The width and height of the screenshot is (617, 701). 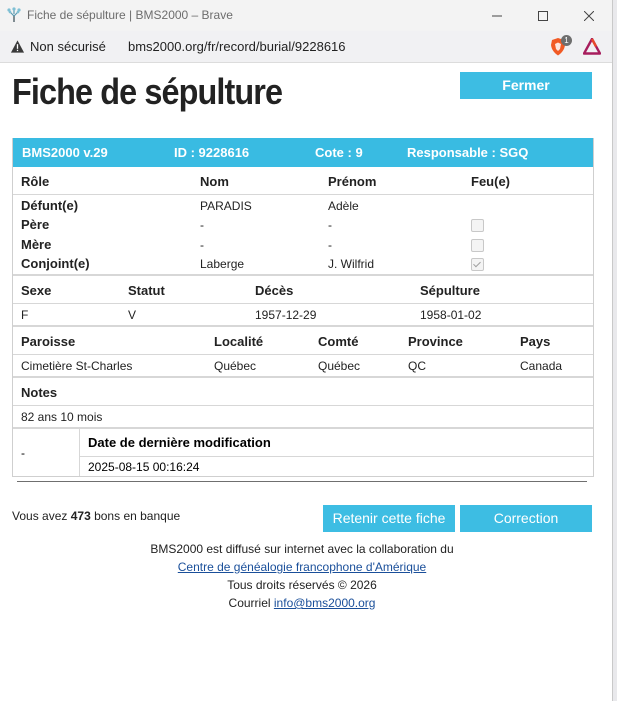 What do you see at coordinates (65, 152) in the screenshot?
I see `record-version: BMS2000 v.29` at bounding box center [65, 152].